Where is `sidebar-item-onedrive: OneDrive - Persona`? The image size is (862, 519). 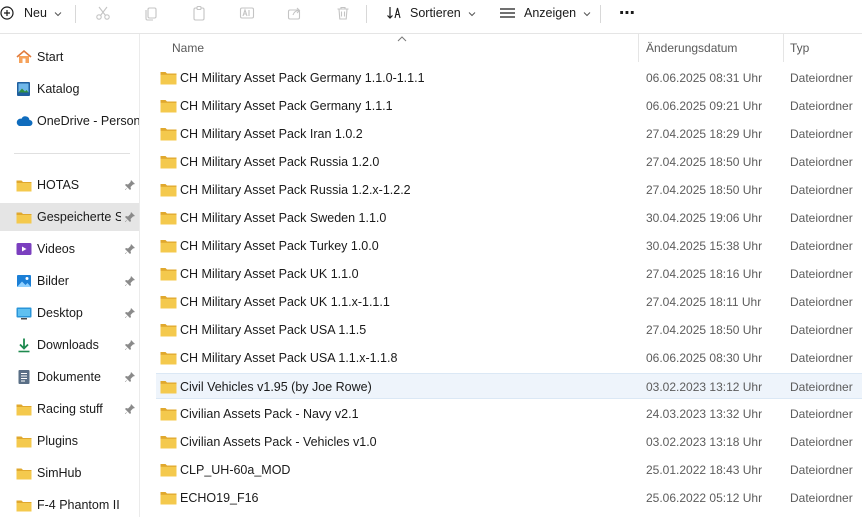
sidebar-item-onedrive: OneDrive - Persona is located at coordinates (69, 121).